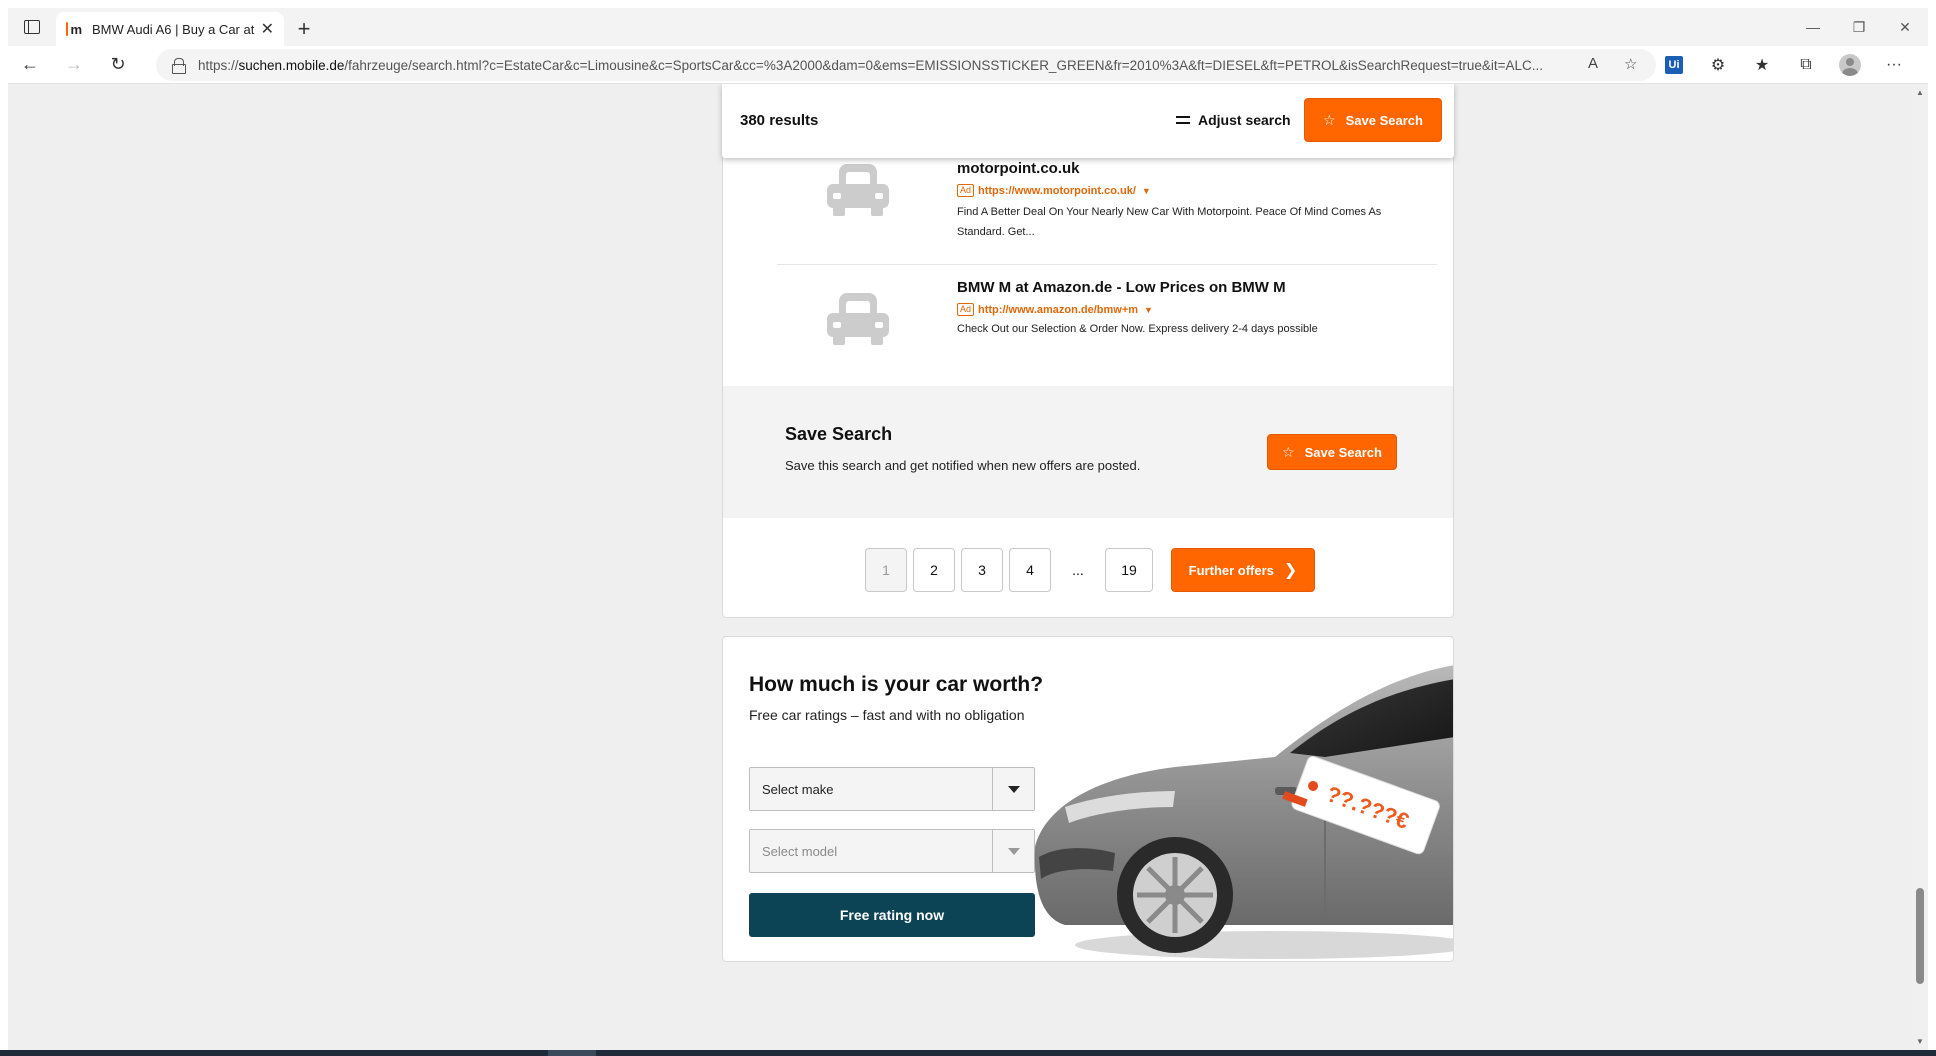  What do you see at coordinates (1343, 452) in the screenshot?
I see `save-search-button-label: Save Search` at bounding box center [1343, 452].